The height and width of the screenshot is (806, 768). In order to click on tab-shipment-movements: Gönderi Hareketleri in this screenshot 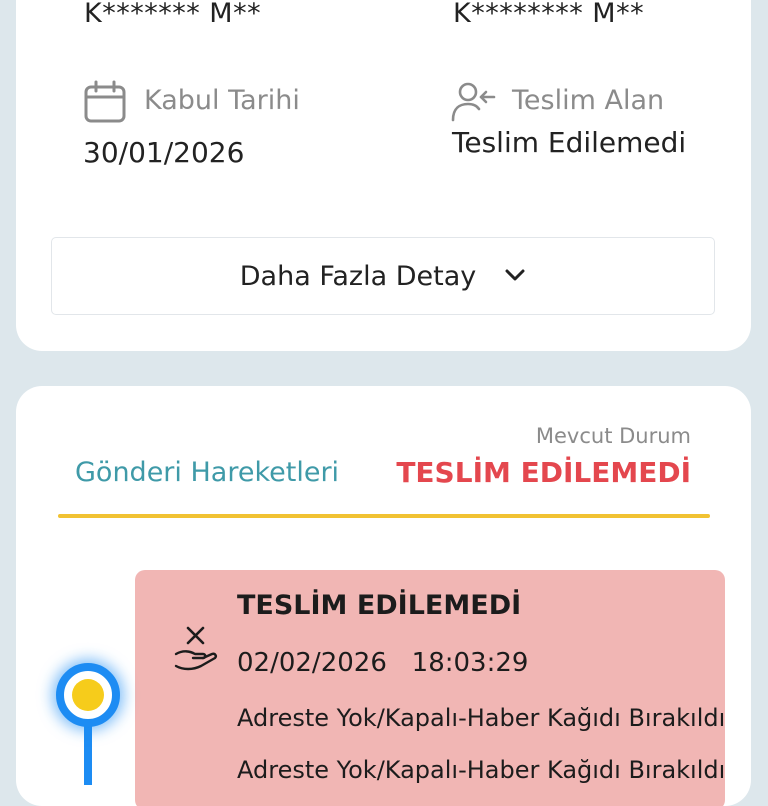, I will do `click(207, 472)`.